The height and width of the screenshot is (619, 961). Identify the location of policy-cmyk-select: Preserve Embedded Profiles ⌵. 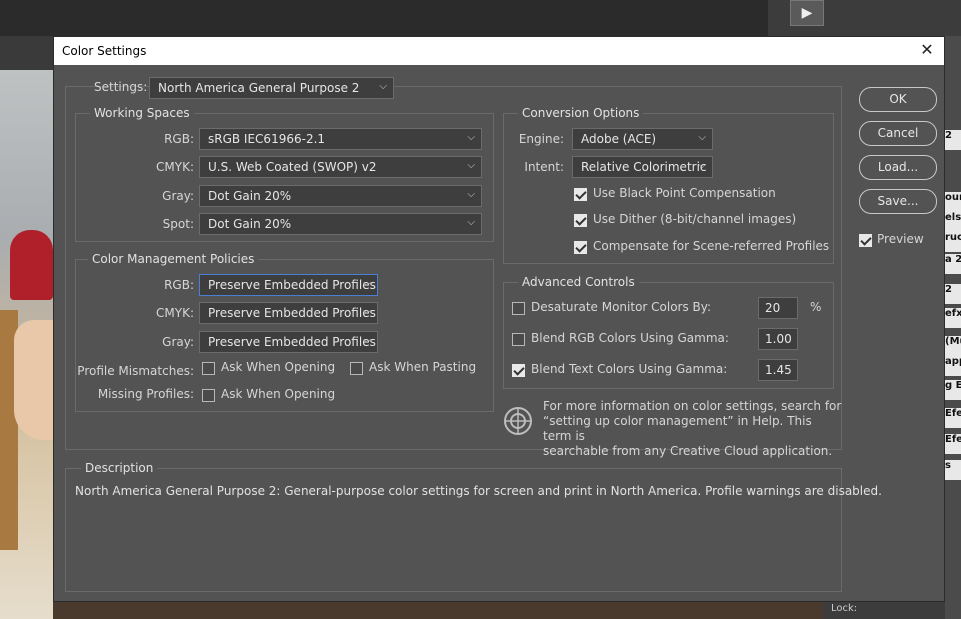
(288, 313).